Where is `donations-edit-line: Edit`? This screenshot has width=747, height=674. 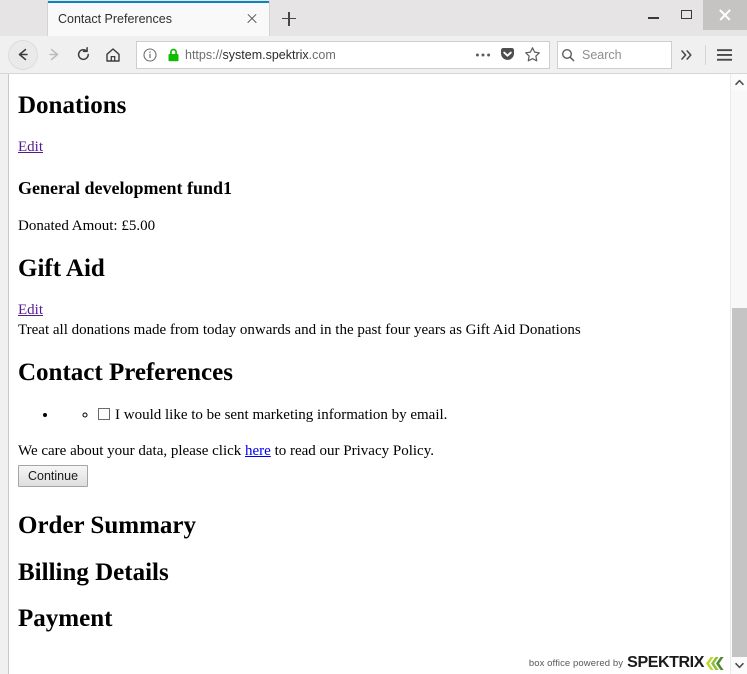 donations-edit-line: Edit is located at coordinates (369, 147).